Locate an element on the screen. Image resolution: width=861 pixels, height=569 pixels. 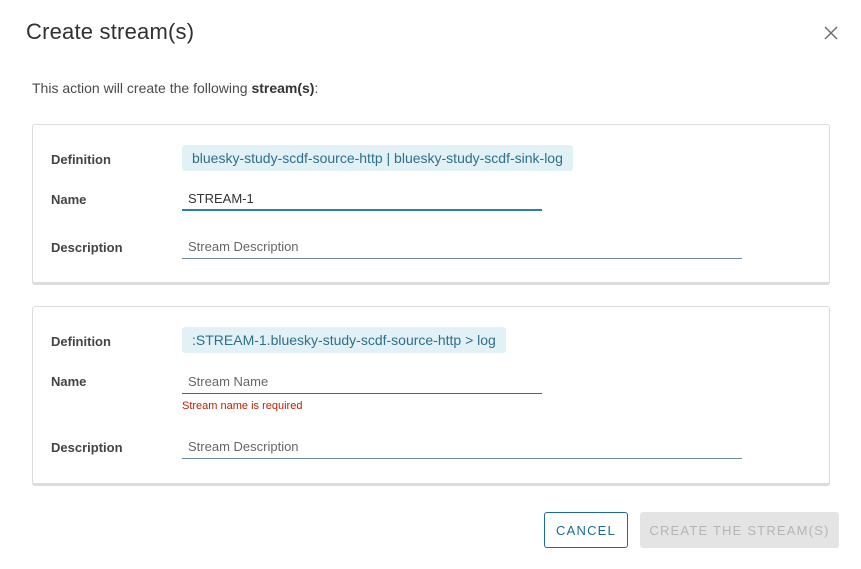
intro-bold: stream(s) is located at coordinates (283, 88).